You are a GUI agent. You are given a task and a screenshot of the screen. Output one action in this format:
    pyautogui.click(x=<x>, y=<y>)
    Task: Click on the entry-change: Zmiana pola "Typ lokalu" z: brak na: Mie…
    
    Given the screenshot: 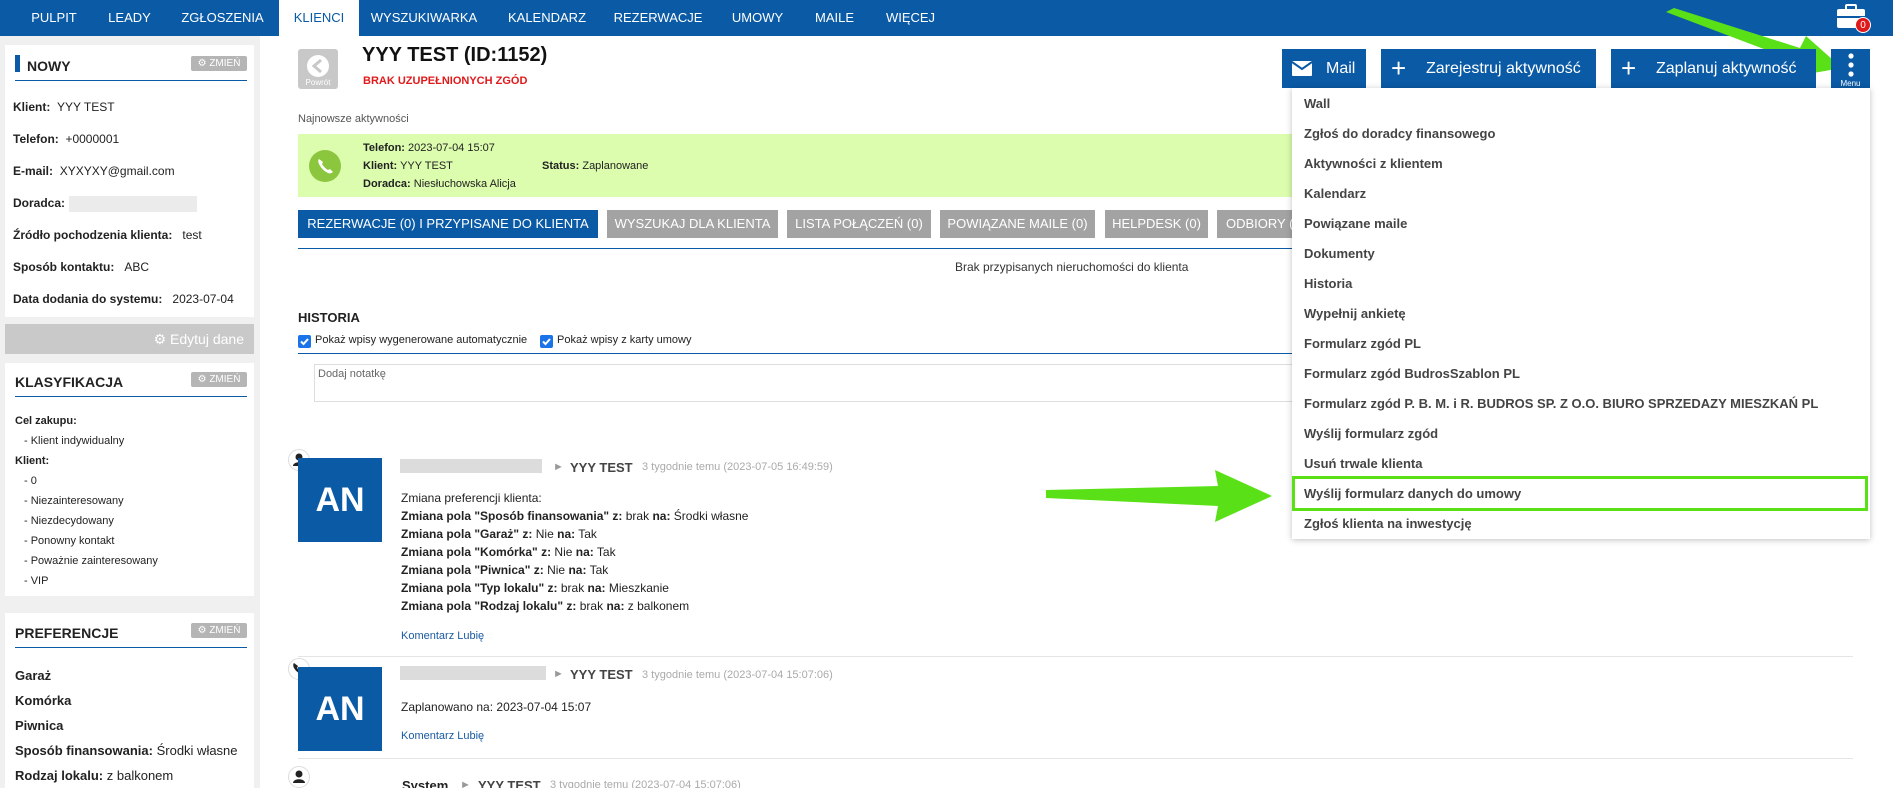 What is the action you would take?
    pyautogui.click(x=535, y=588)
    